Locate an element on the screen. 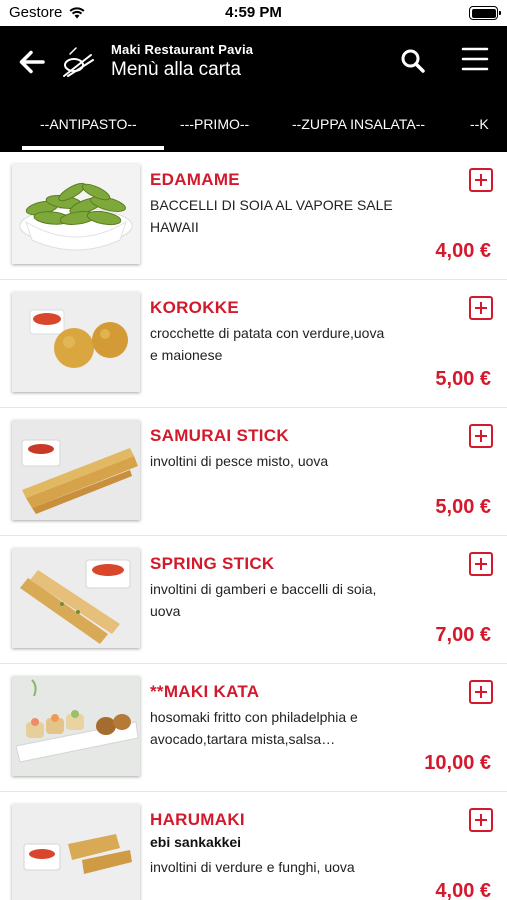 The width and height of the screenshot is (507, 900). item-description-line2: uova is located at coordinates (165, 611).